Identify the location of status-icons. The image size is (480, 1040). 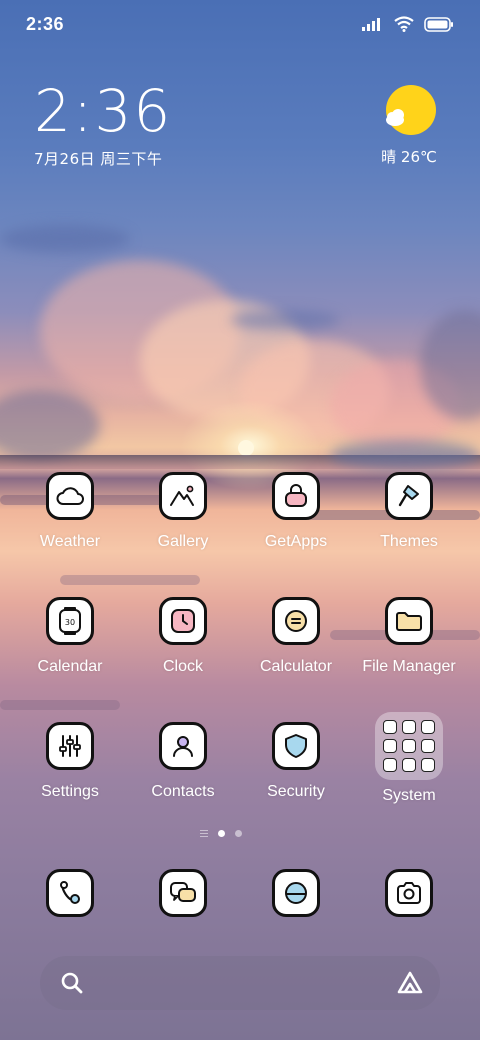
(408, 26).